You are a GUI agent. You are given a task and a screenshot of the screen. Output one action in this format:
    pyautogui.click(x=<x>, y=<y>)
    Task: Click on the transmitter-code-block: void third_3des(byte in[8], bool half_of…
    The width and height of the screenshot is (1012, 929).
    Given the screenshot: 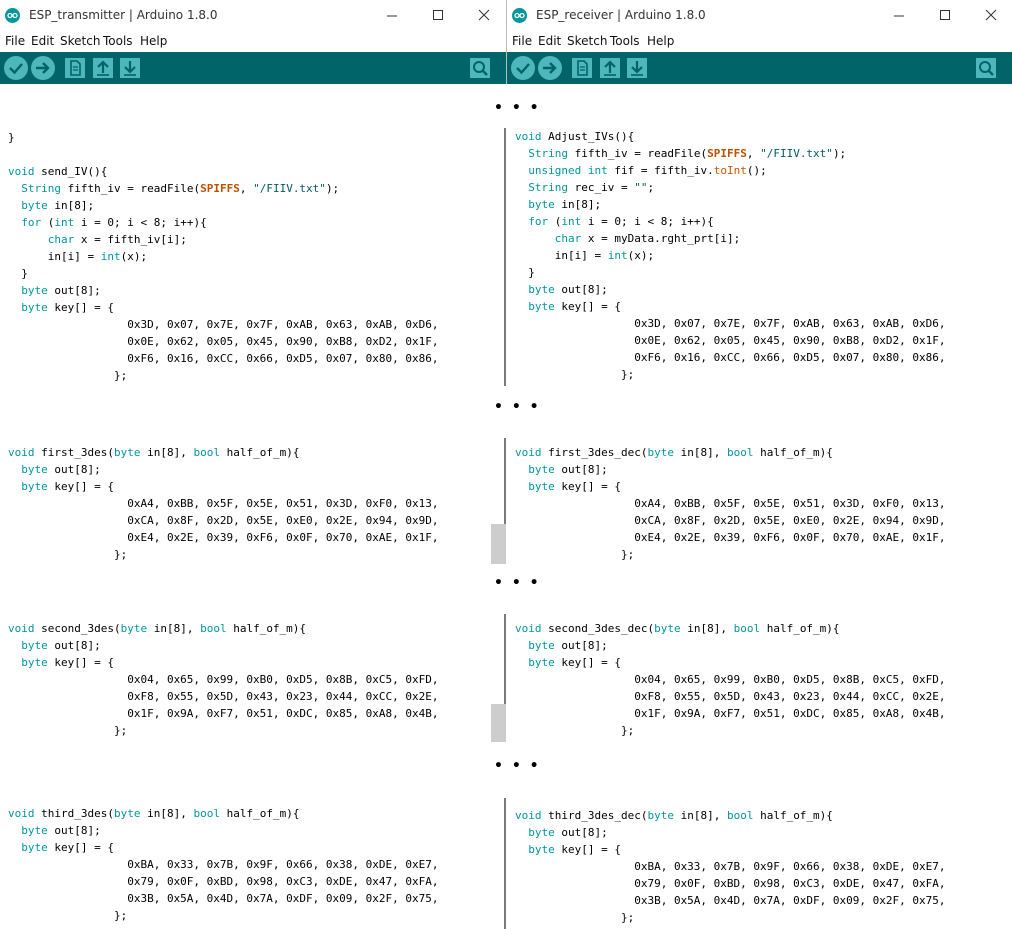 What is the action you would take?
    pyautogui.click(x=223, y=864)
    